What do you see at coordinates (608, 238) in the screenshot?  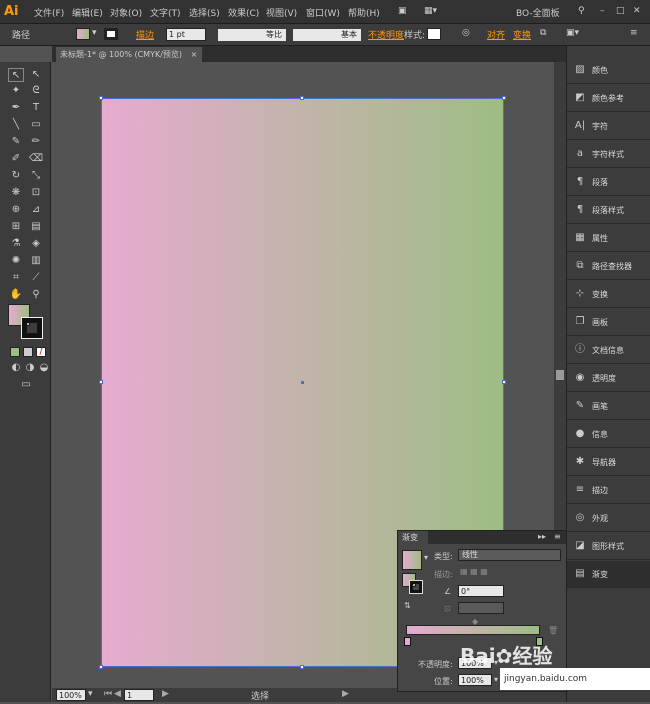 I see `panel-attributes: ▦ 属性` at bounding box center [608, 238].